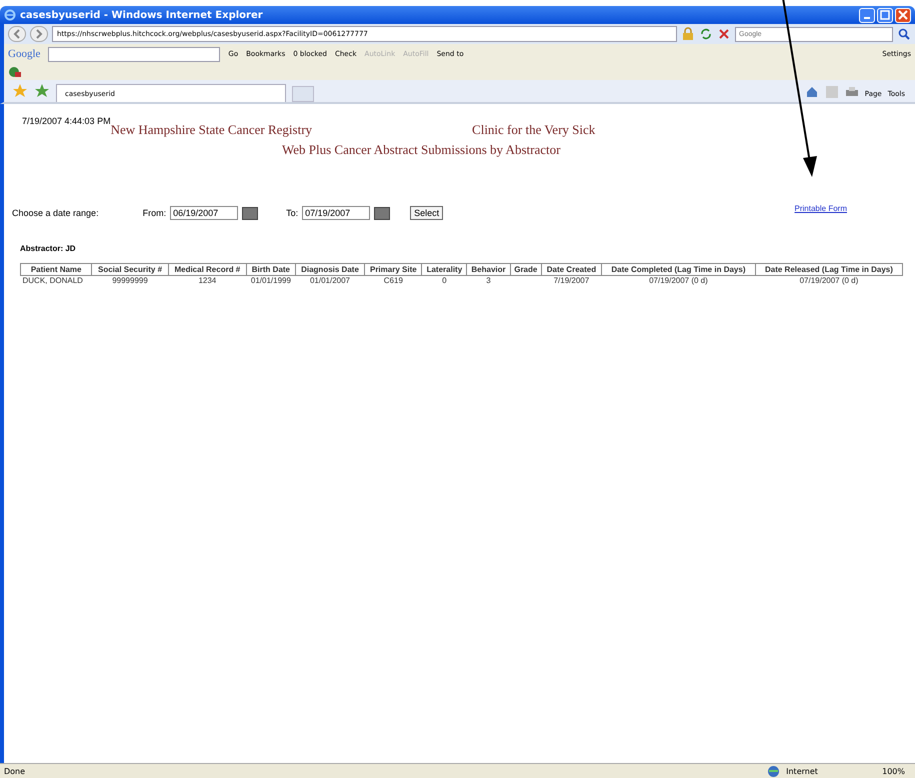  What do you see at coordinates (571, 270) in the screenshot?
I see `column-header: Date Created` at bounding box center [571, 270].